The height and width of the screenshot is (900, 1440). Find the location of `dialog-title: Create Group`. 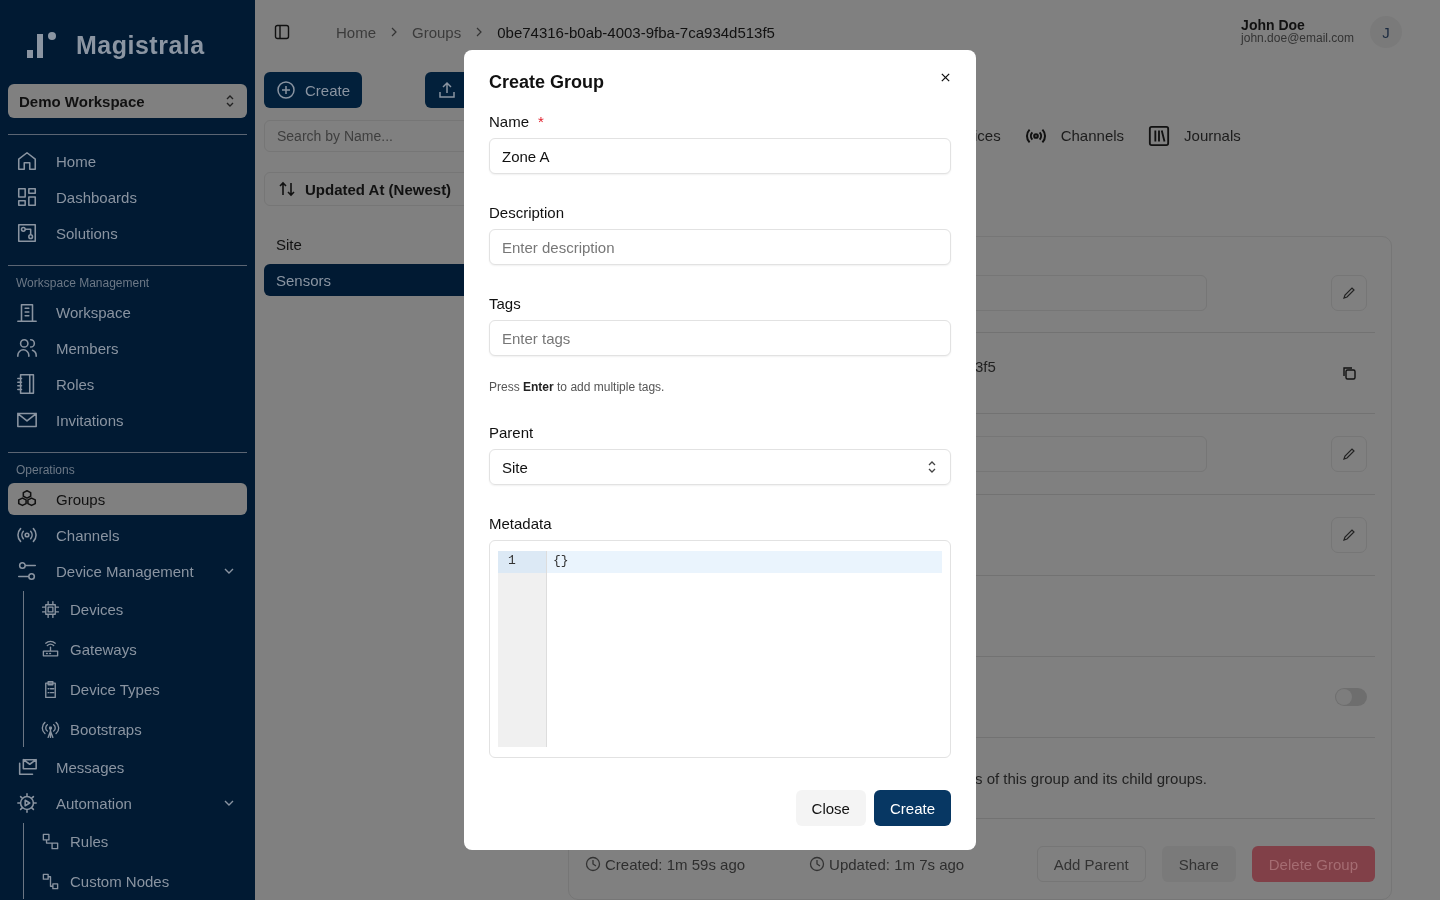

dialog-title: Create Group is located at coordinates (547, 82).